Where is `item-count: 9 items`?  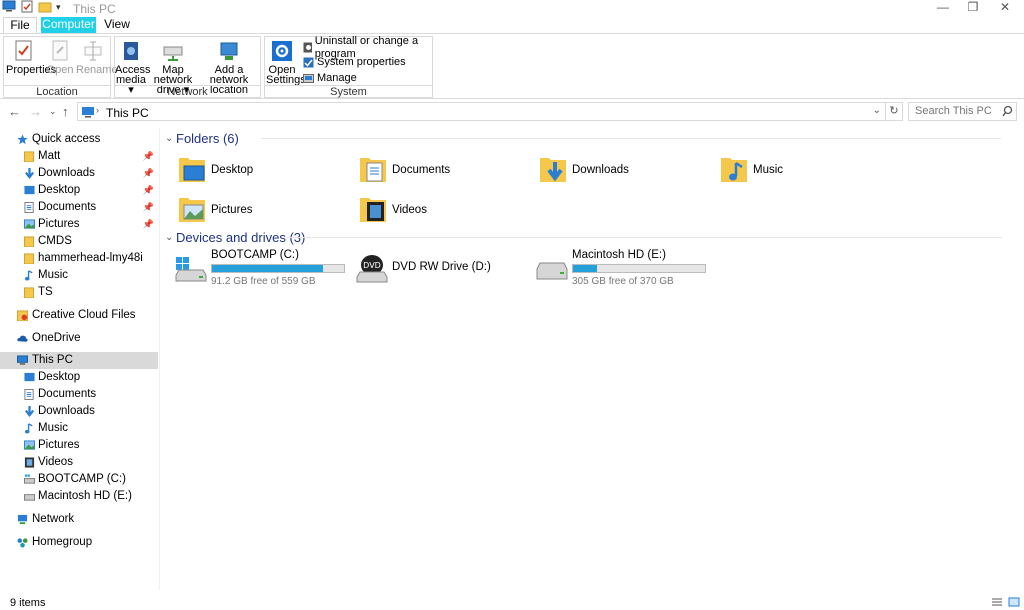 item-count: 9 items is located at coordinates (28, 603).